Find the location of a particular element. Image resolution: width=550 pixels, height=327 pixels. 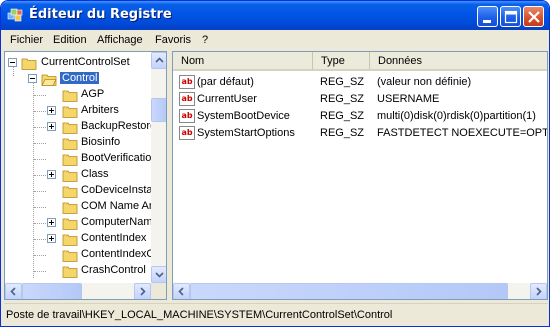

tree-node-label: Class is located at coordinates (95, 174).